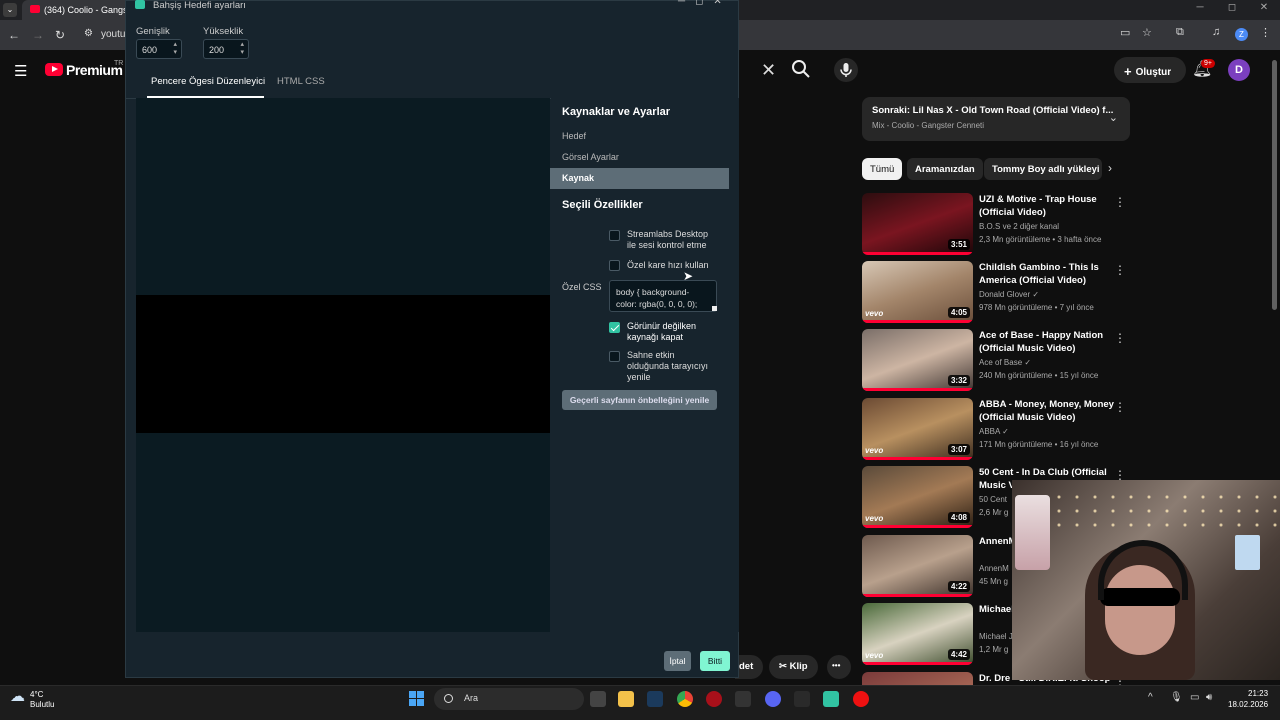  Describe the element at coordinates (793, 667) in the screenshot. I see `clip-button: ✂ Klip` at that location.